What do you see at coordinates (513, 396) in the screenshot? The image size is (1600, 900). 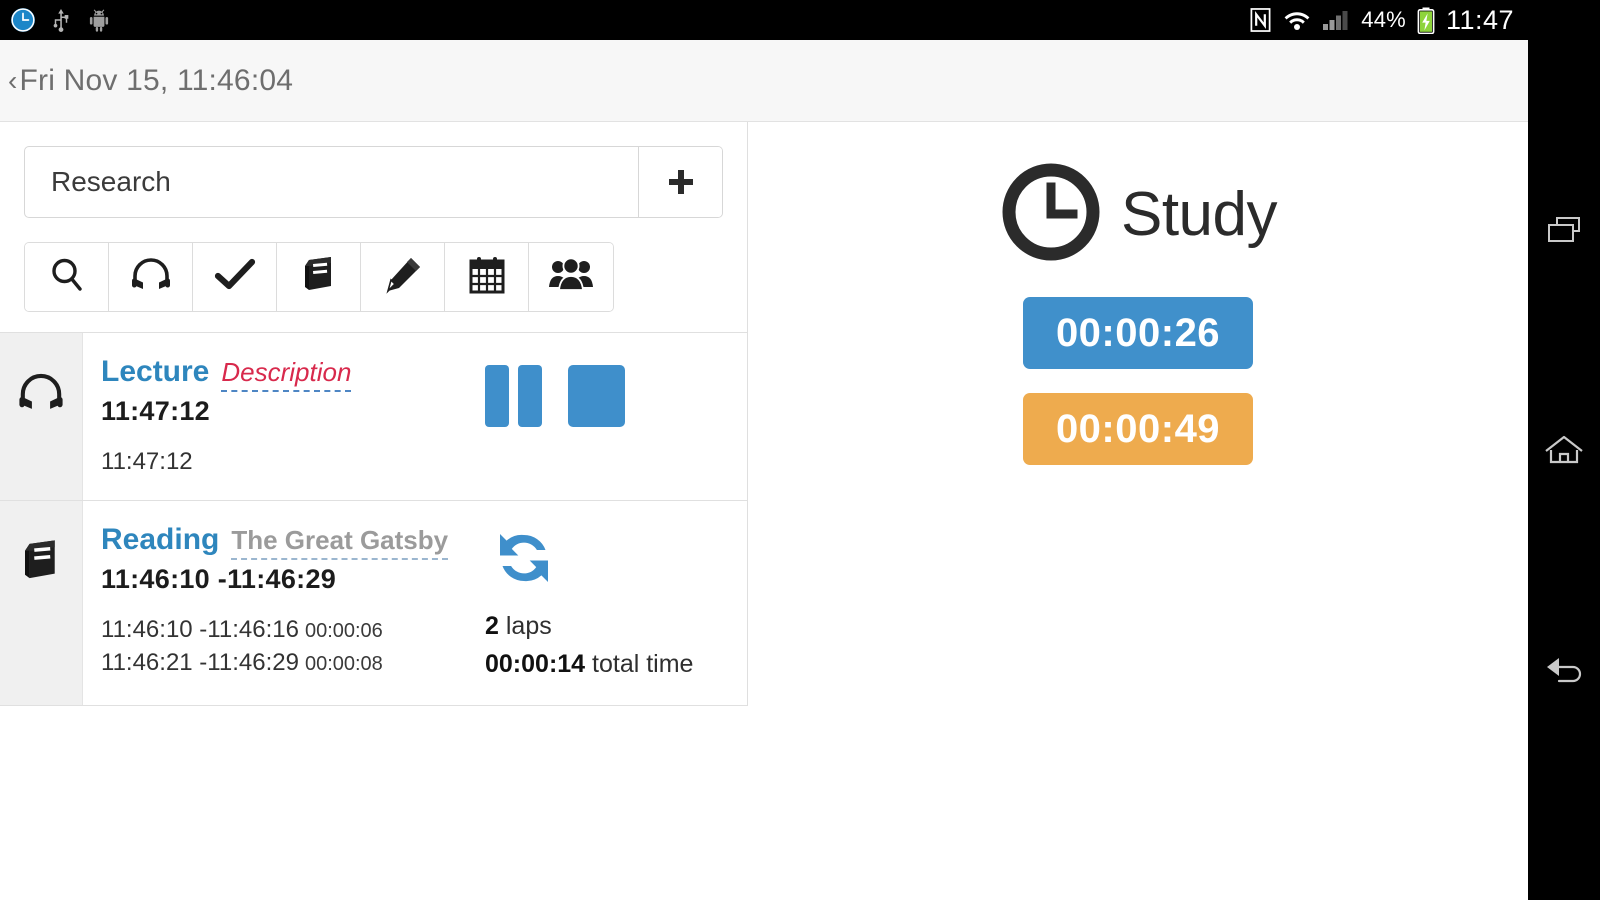 I see `pause-button` at bounding box center [513, 396].